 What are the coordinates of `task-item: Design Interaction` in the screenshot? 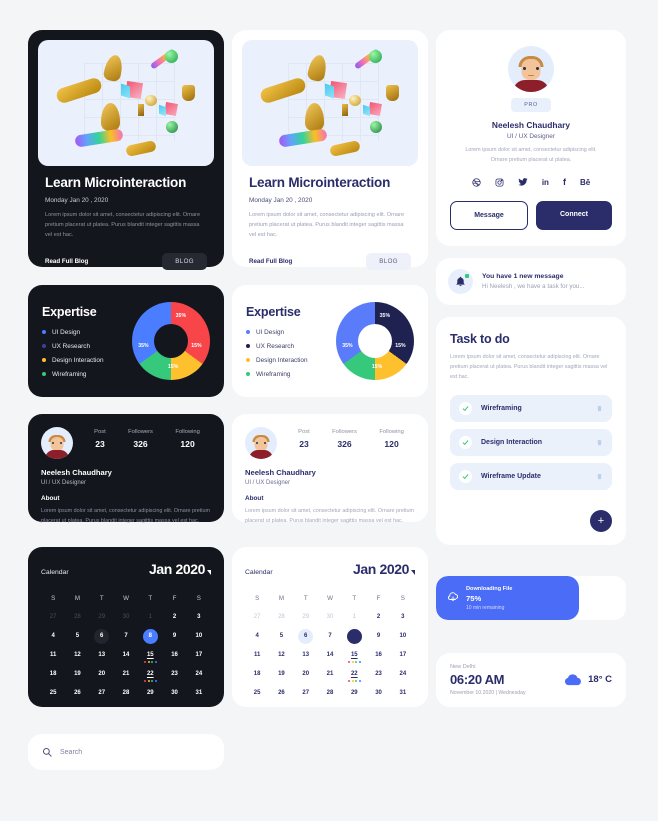 It's located at (531, 443).